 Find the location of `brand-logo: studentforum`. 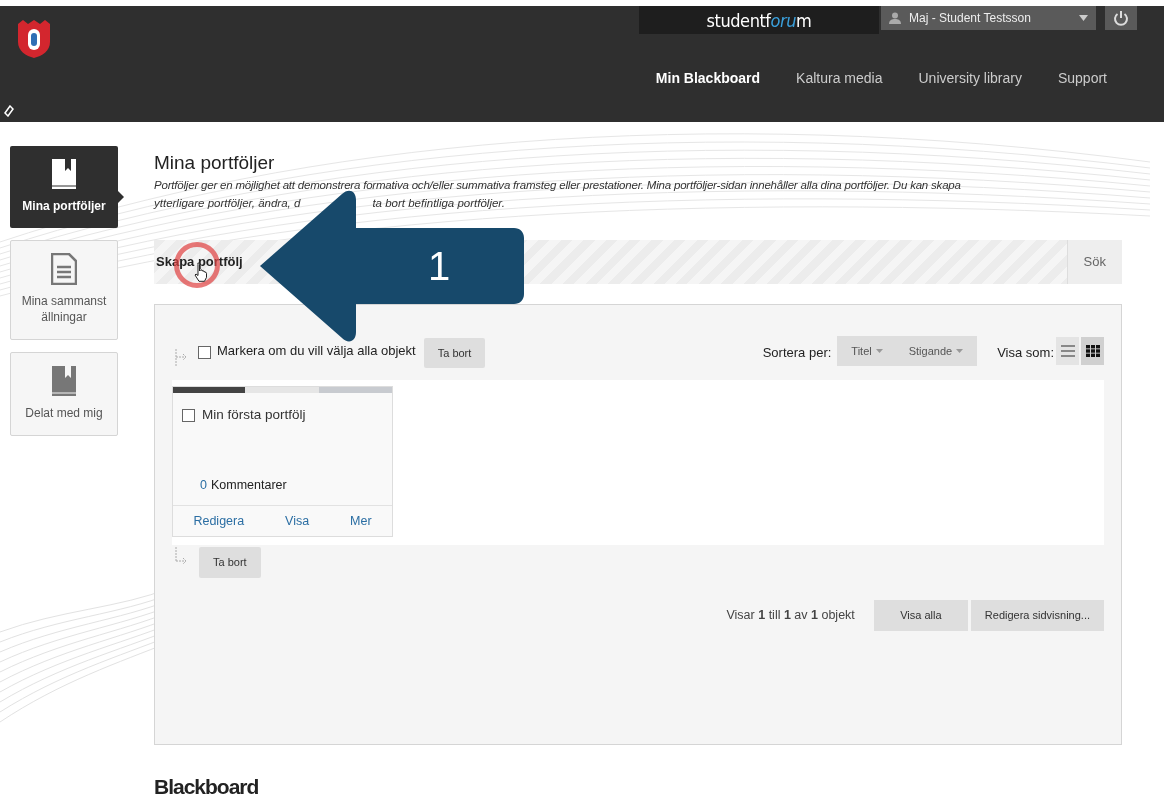

brand-logo: studentforum is located at coordinates (759, 20).